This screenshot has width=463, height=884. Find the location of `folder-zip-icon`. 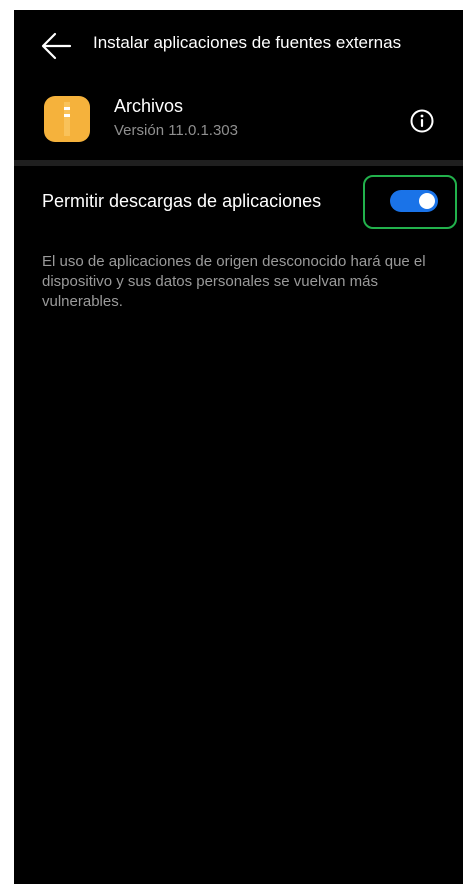

folder-zip-icon is located at coordinates (67, 119).